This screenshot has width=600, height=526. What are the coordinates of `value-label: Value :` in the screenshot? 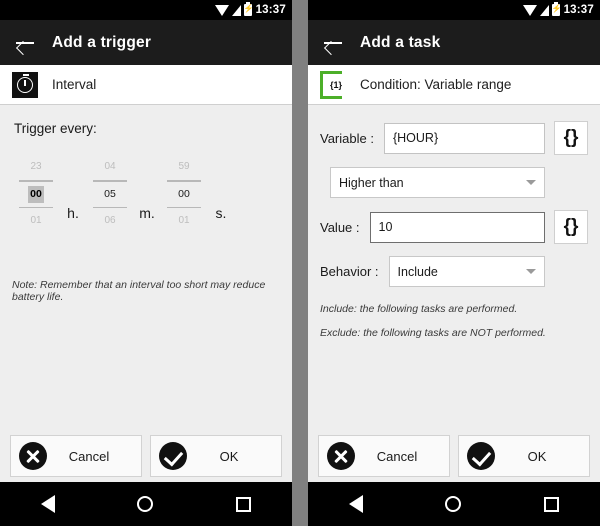 It's located at (340, 227).